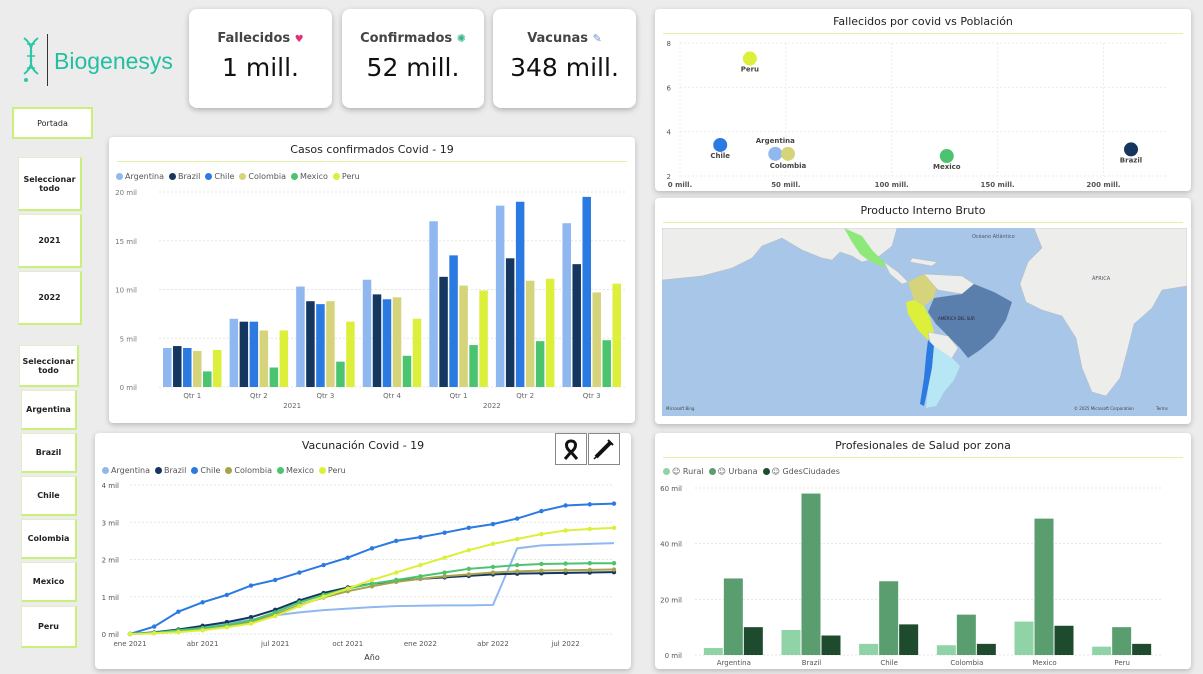 This screenshot has width=1203, height=674. What do you see at coordinates (260, 58) in the screenshot?
I see `kpi-fallecidos-card: Fallecidos ♥ 1 mill.` at bounding box center [260, 58].